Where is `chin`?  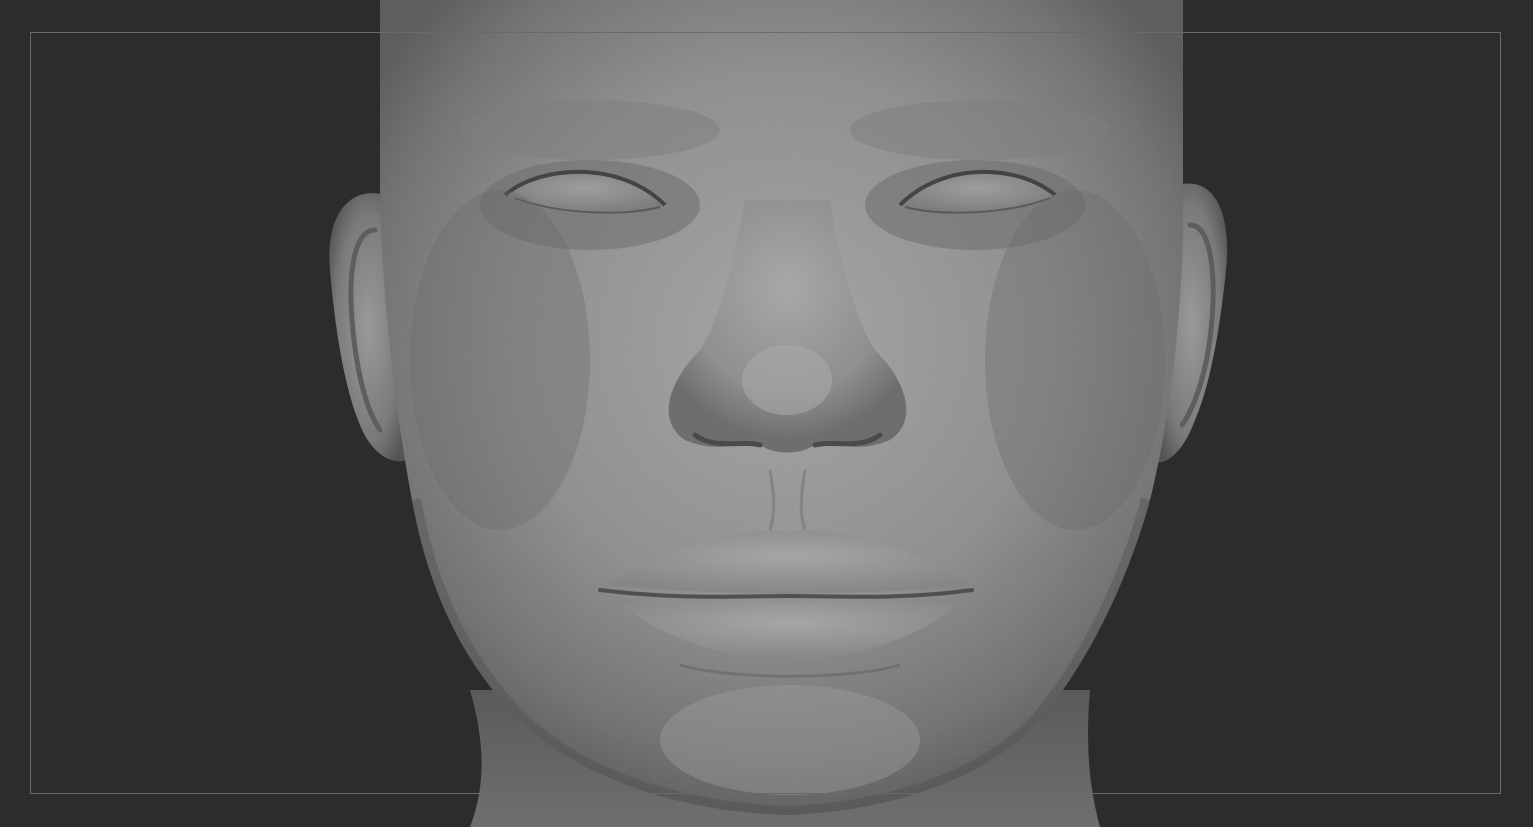 chin is located at coordinates (790, 740).